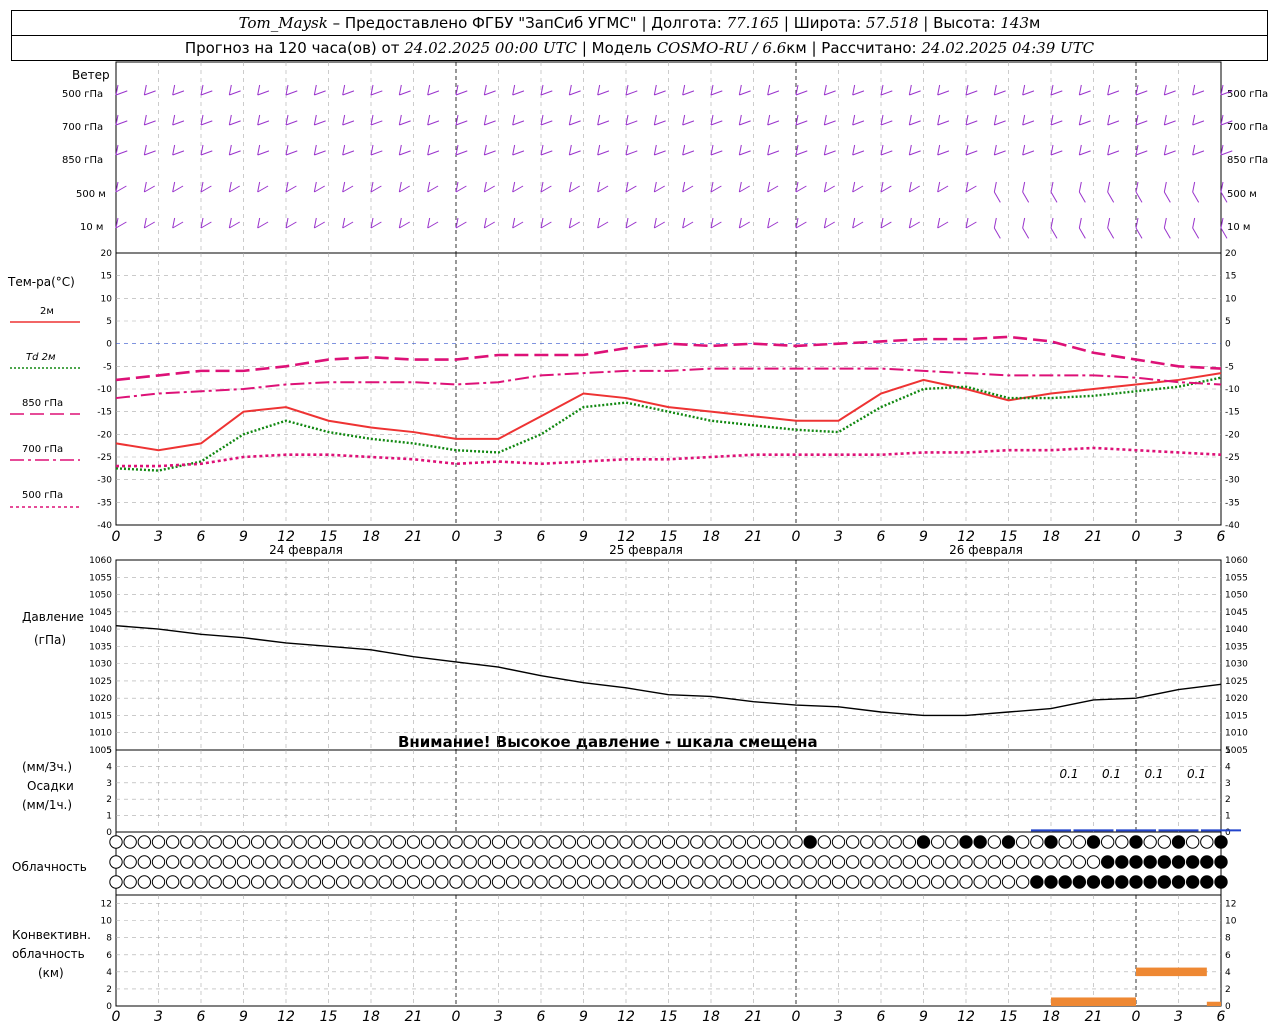  Describe the element at coordinates (100, 561) in the screenshot. I see `pressure-ytick-left: 1060` at that location.